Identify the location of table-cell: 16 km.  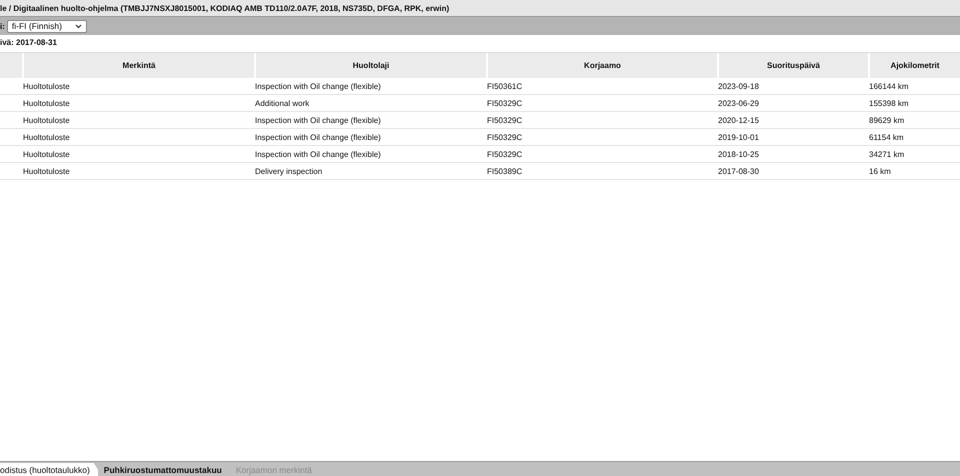
(880, 171).